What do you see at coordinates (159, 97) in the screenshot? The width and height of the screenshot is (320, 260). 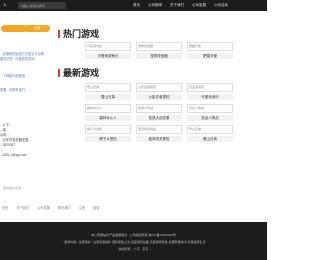 I see `game-name: 火影忍者冒险` at bounding box center [159, 97].